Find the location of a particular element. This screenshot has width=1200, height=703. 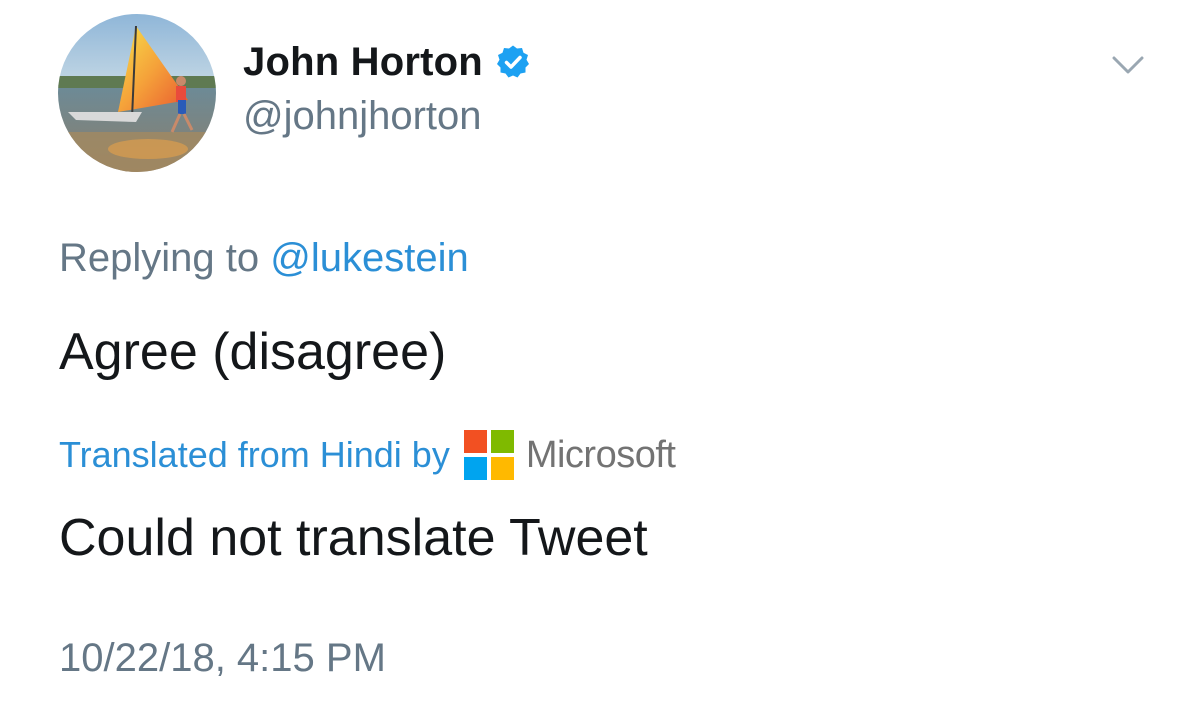

translation-result: Could not translate Tweet is located at coordinates (353, 538).